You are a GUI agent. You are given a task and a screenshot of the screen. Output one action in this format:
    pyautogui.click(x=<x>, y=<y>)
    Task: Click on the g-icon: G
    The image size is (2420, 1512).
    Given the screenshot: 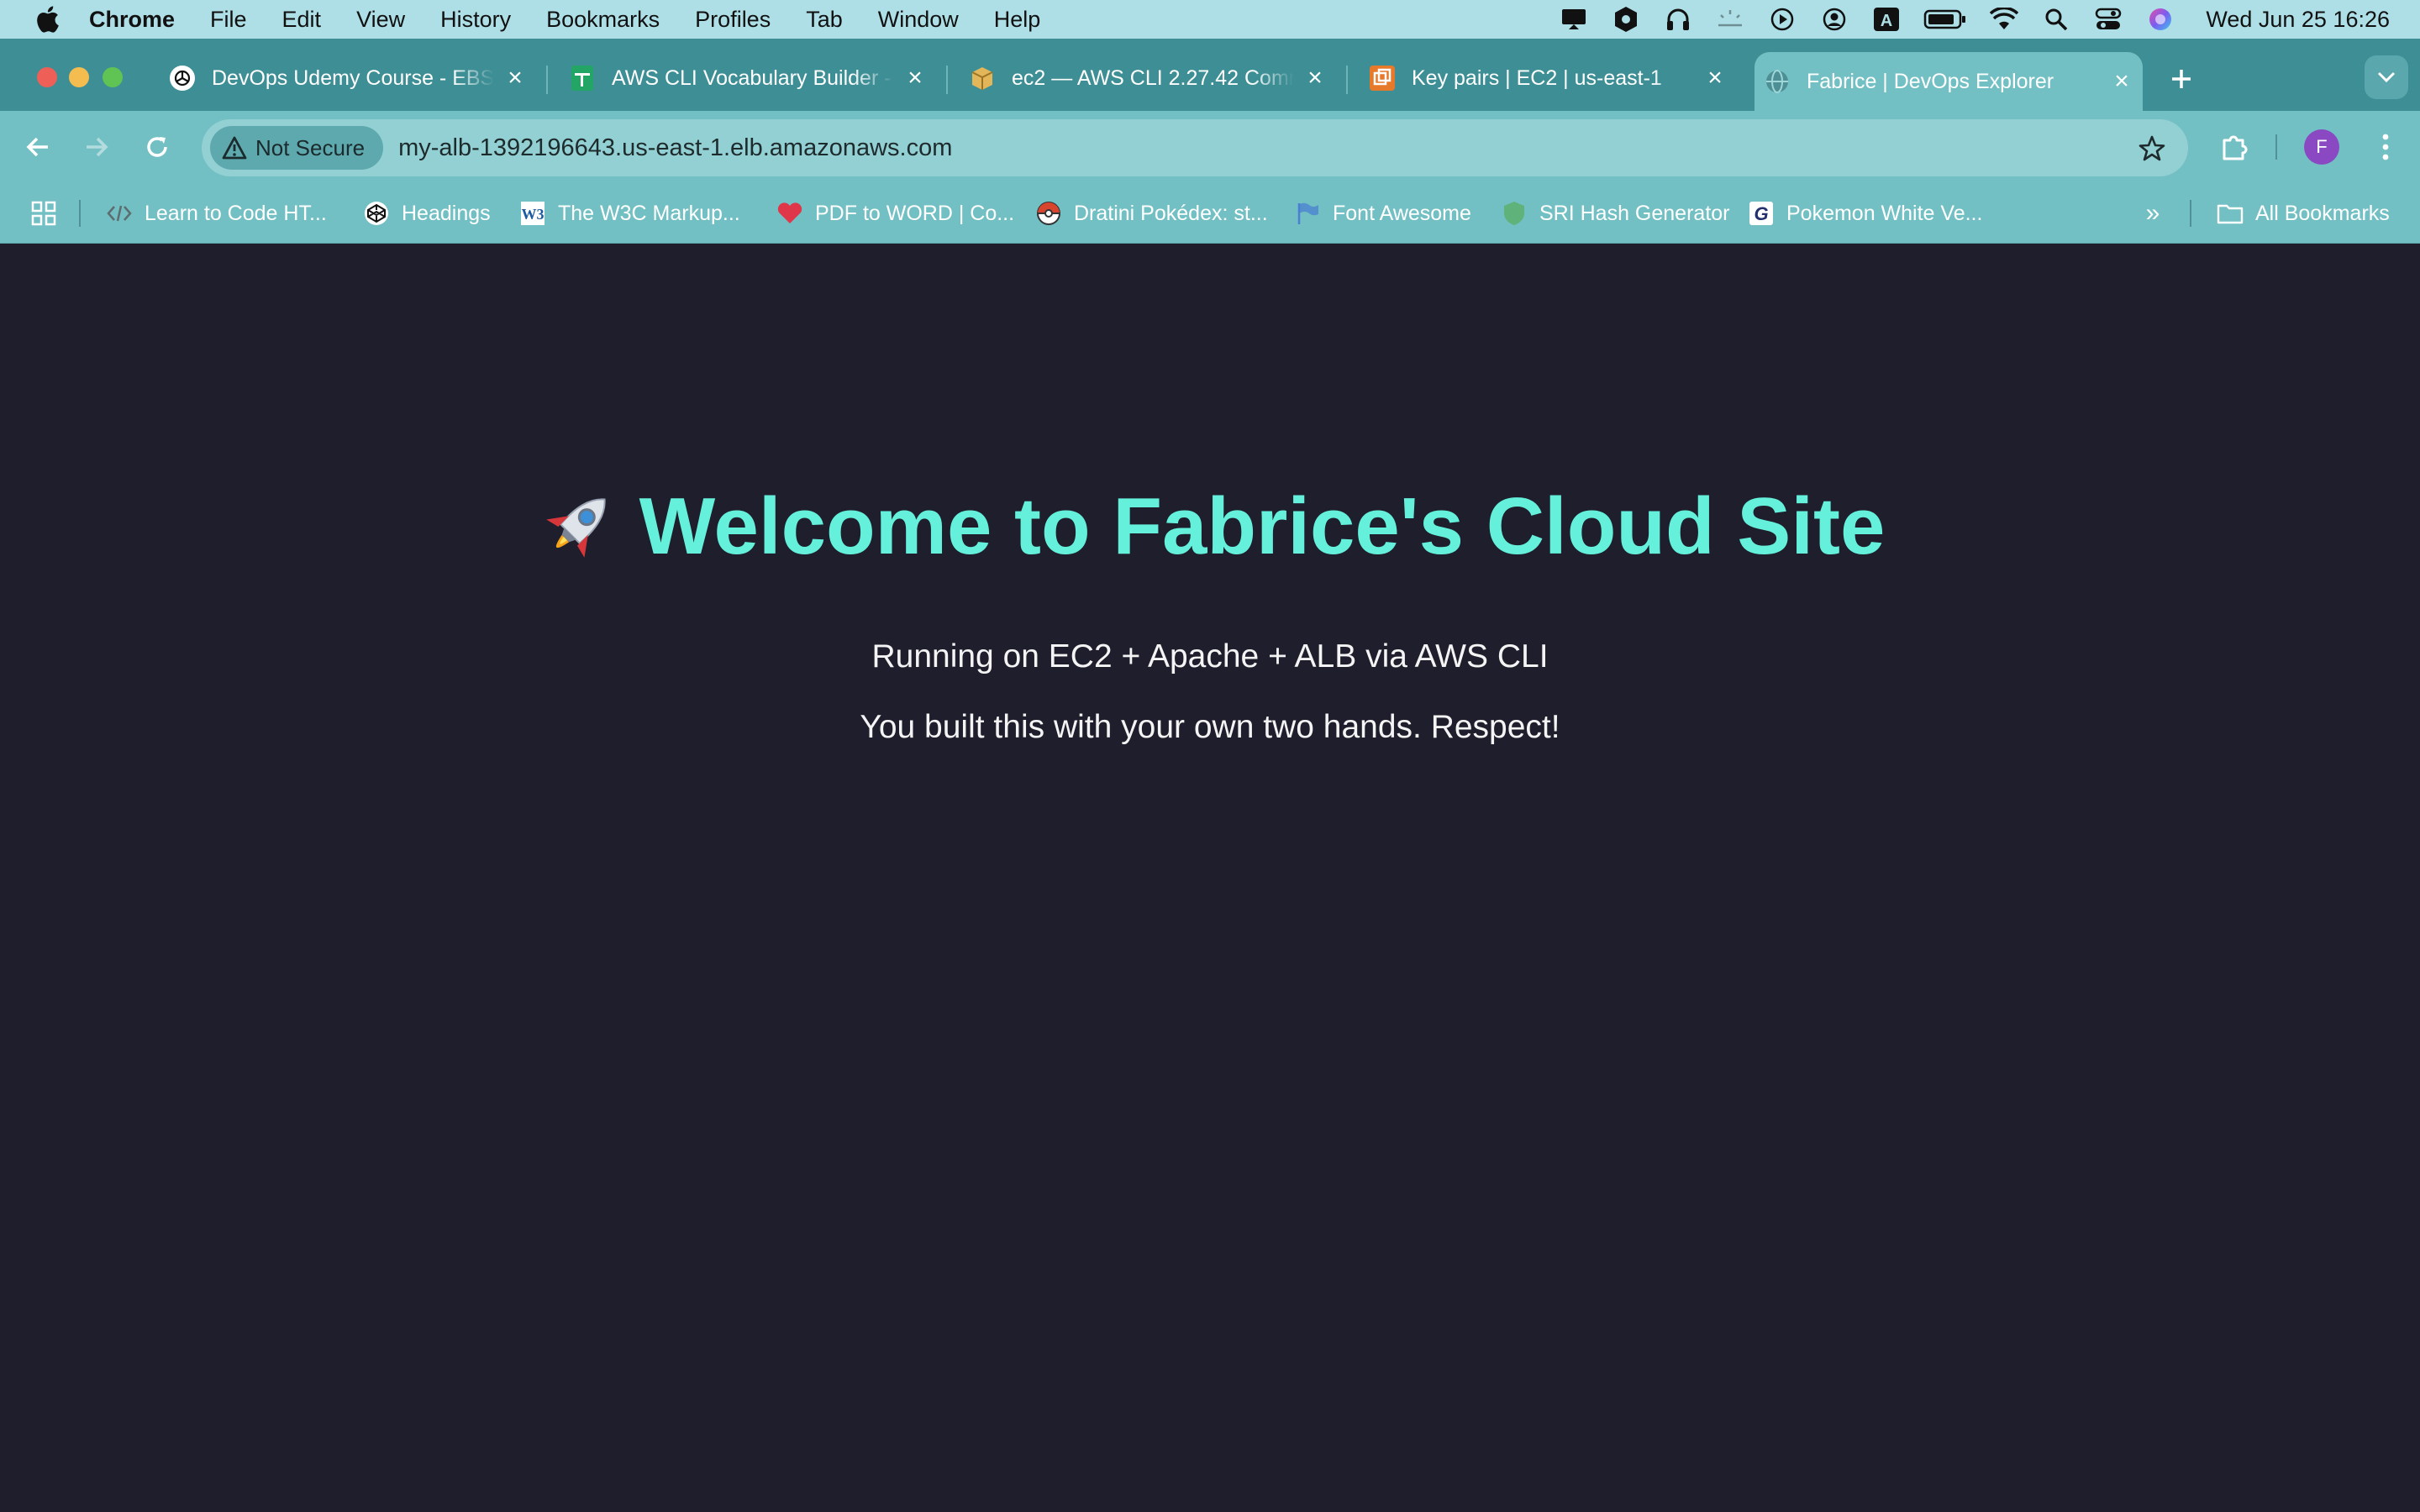 What is the action you would take?
    pyautogui.click(x=1761, y=213)
    